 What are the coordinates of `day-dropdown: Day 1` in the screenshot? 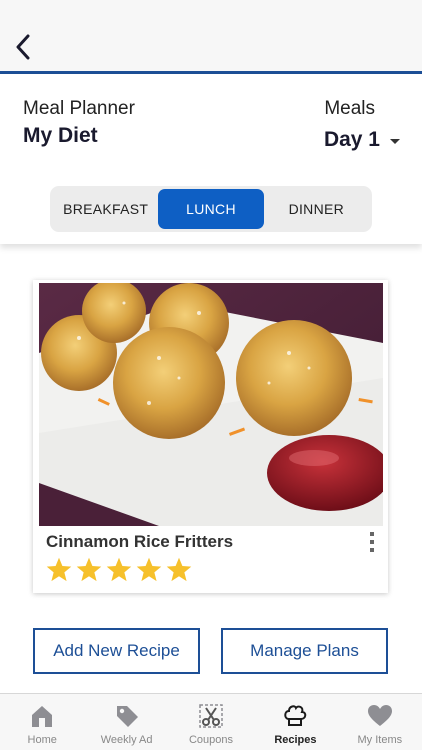 It's located at (362, 140).